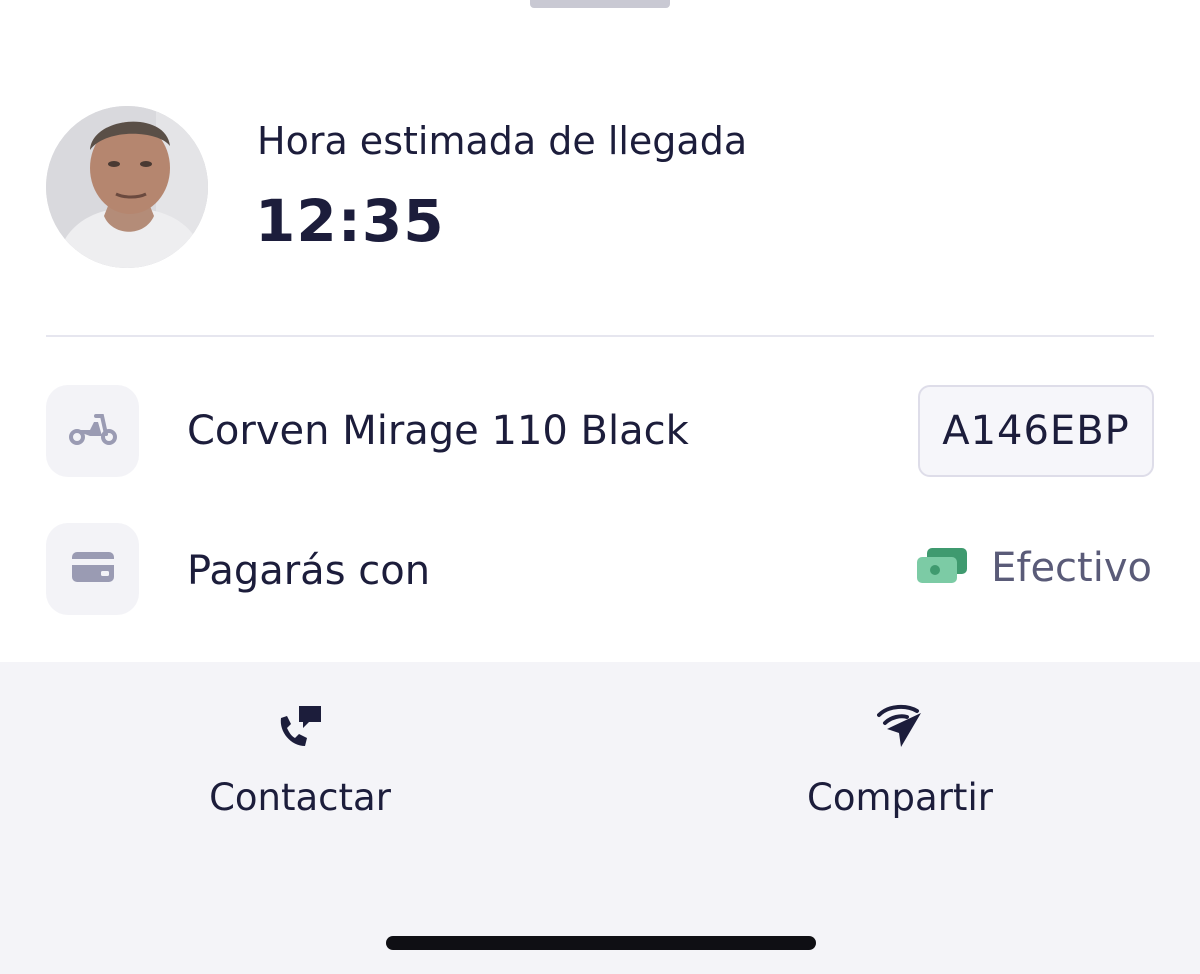 The height and width of the screenshot is (974, 1200). What do you see at coordinates (900, 726) in the screenshot?
I see `share-location-icon` at bounding box center [900, 726].